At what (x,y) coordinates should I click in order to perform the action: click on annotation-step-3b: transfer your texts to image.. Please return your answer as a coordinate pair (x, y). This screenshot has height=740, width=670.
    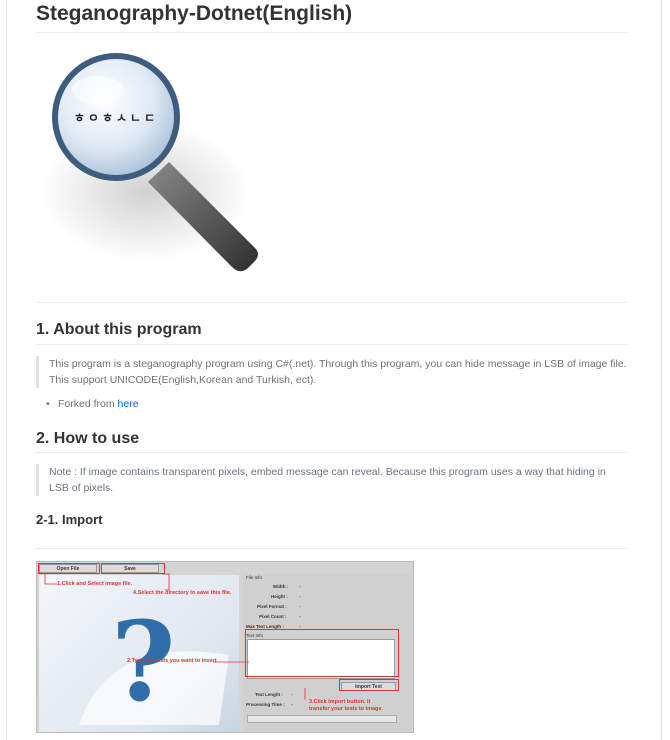
    Looking at the image, I should click on (346, 709).